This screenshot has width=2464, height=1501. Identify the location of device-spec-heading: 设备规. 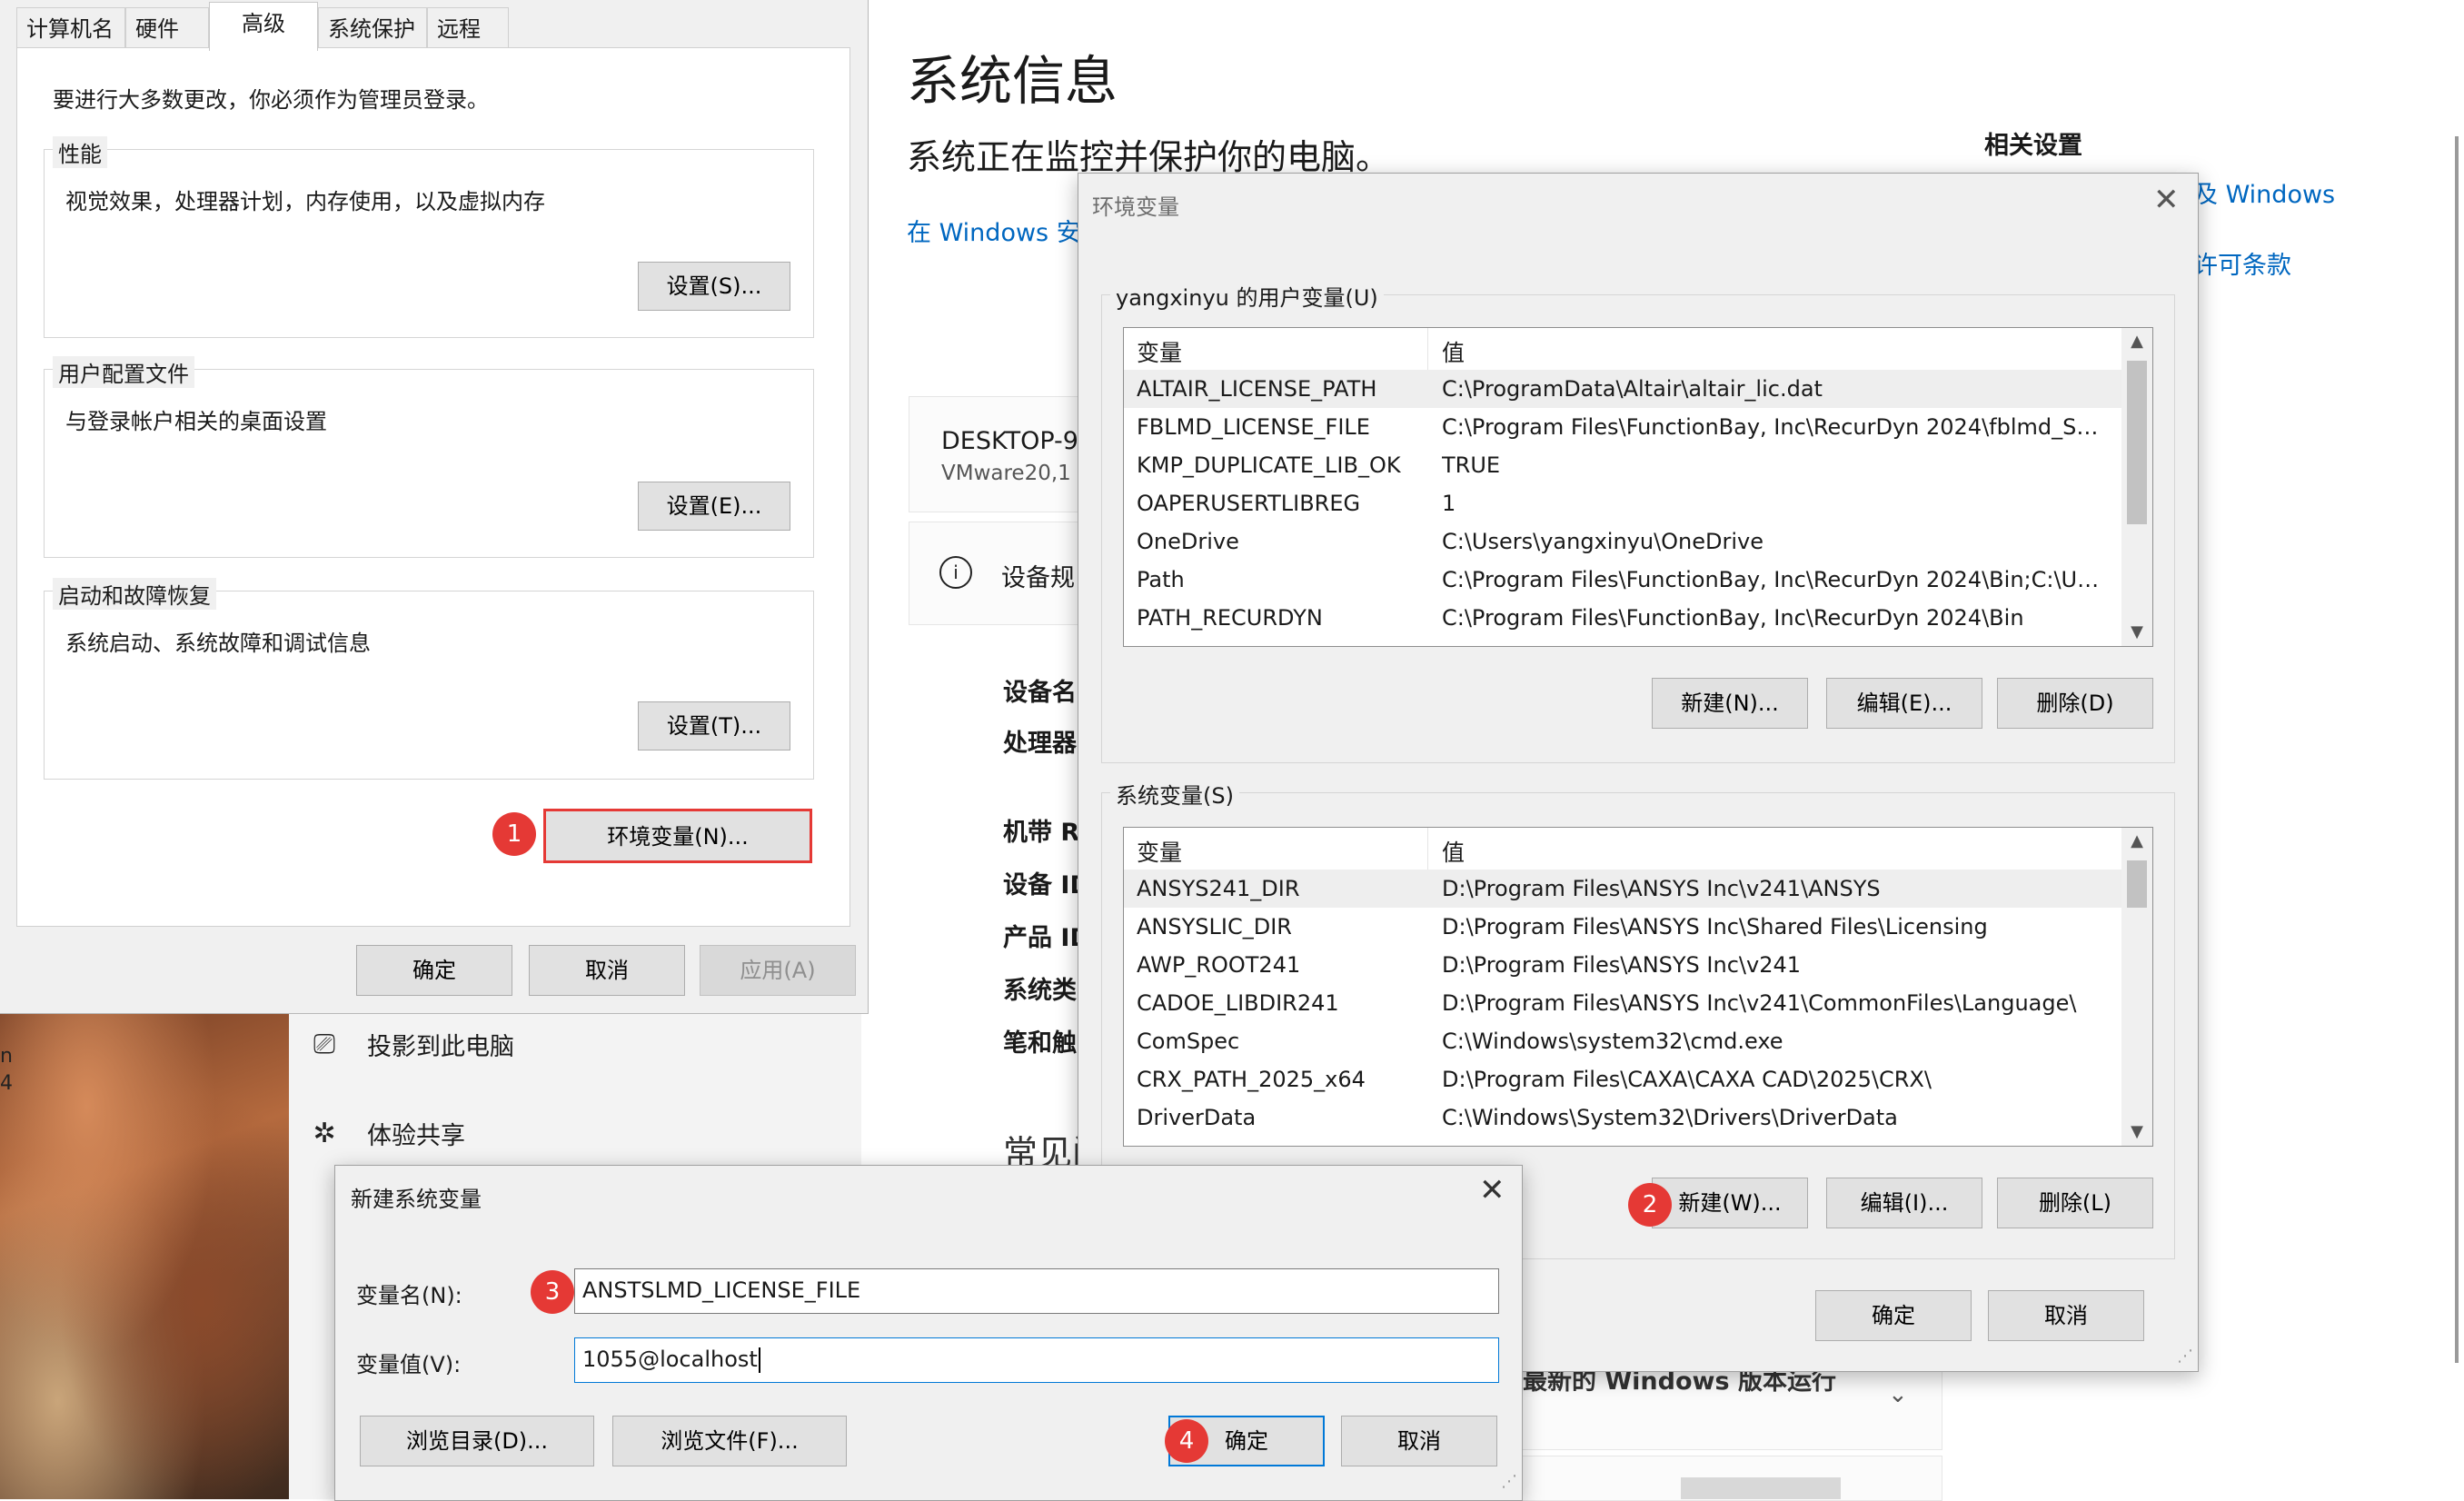
(1038, 578).